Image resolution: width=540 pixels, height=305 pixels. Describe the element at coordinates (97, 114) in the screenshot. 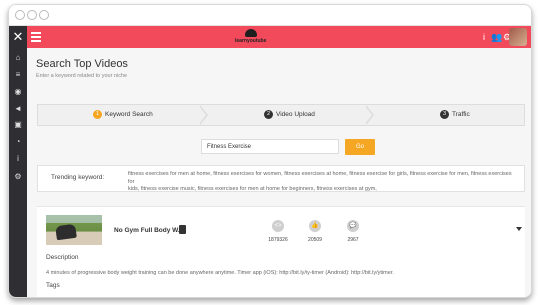

I see `step-number-badge: 1` at that location.